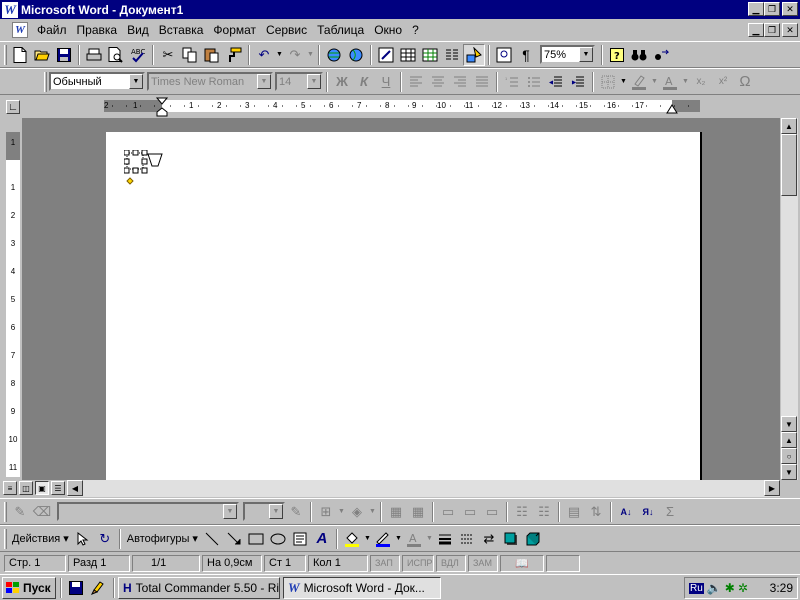 The width and height of the screenshot is (800, 600). I want to click on insert-table-small-icon: ▦, so click(396, 512).